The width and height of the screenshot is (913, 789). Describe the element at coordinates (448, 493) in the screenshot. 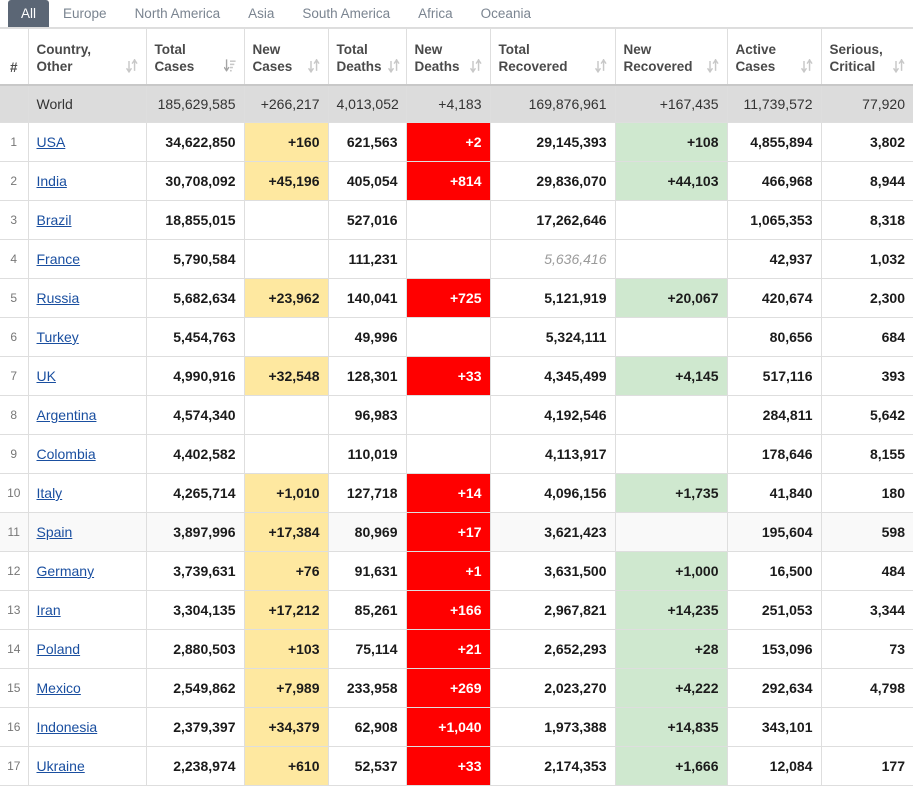

I see `cell-newdeaths: +14` at that location.